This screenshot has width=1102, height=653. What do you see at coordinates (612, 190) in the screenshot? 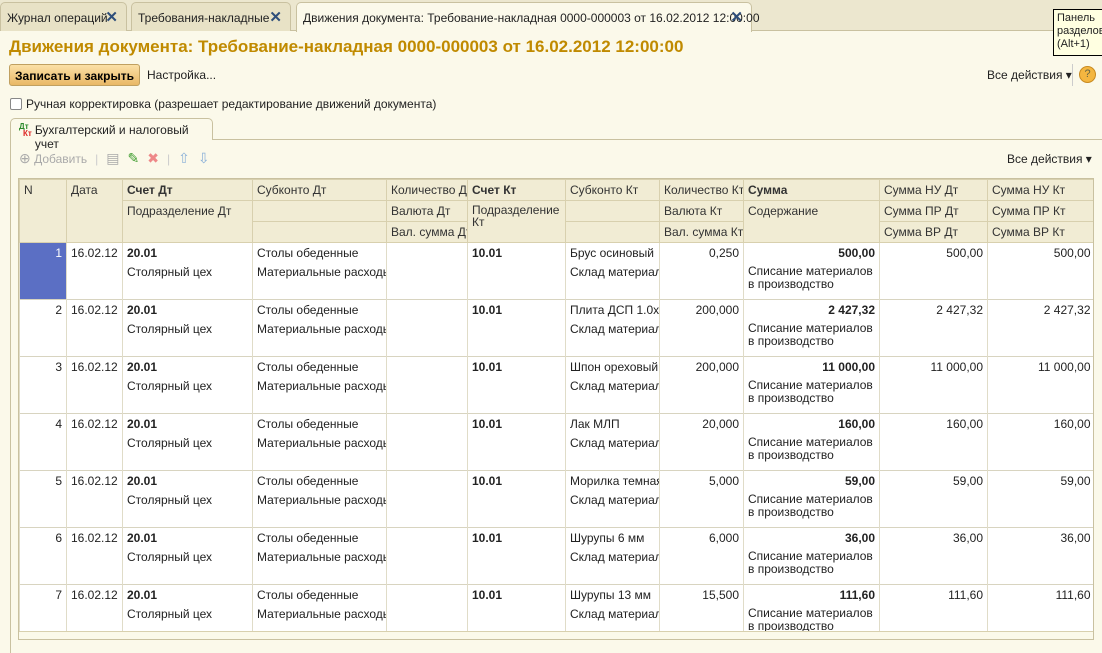
I see `col-sub-kt: Субконто Кт` at bounding box center [612, 190].